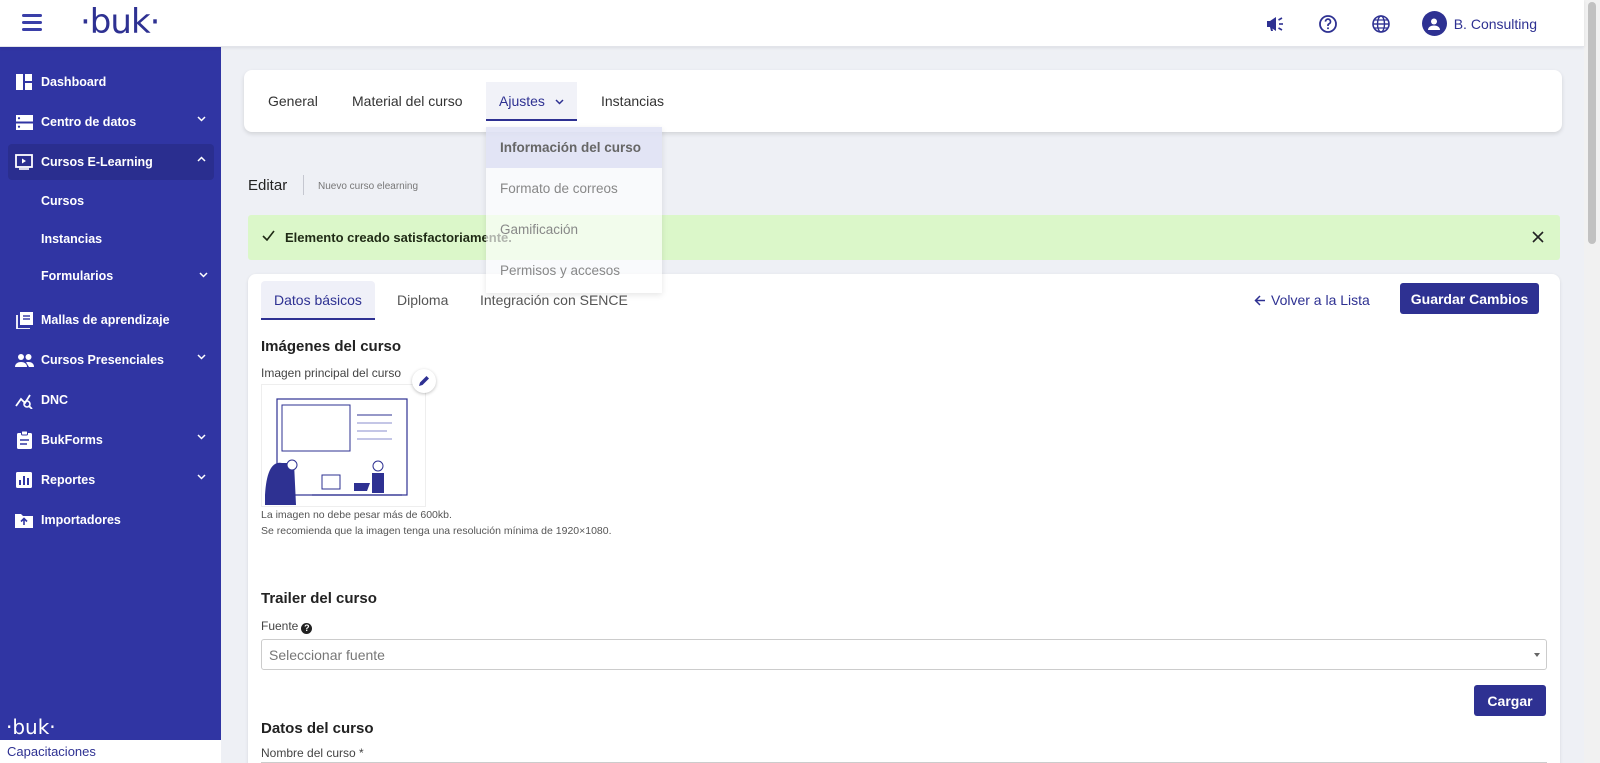  Describe the element at coordinates (1510, 700) in the screenshot. I see `load-button: Cargar` at that location.